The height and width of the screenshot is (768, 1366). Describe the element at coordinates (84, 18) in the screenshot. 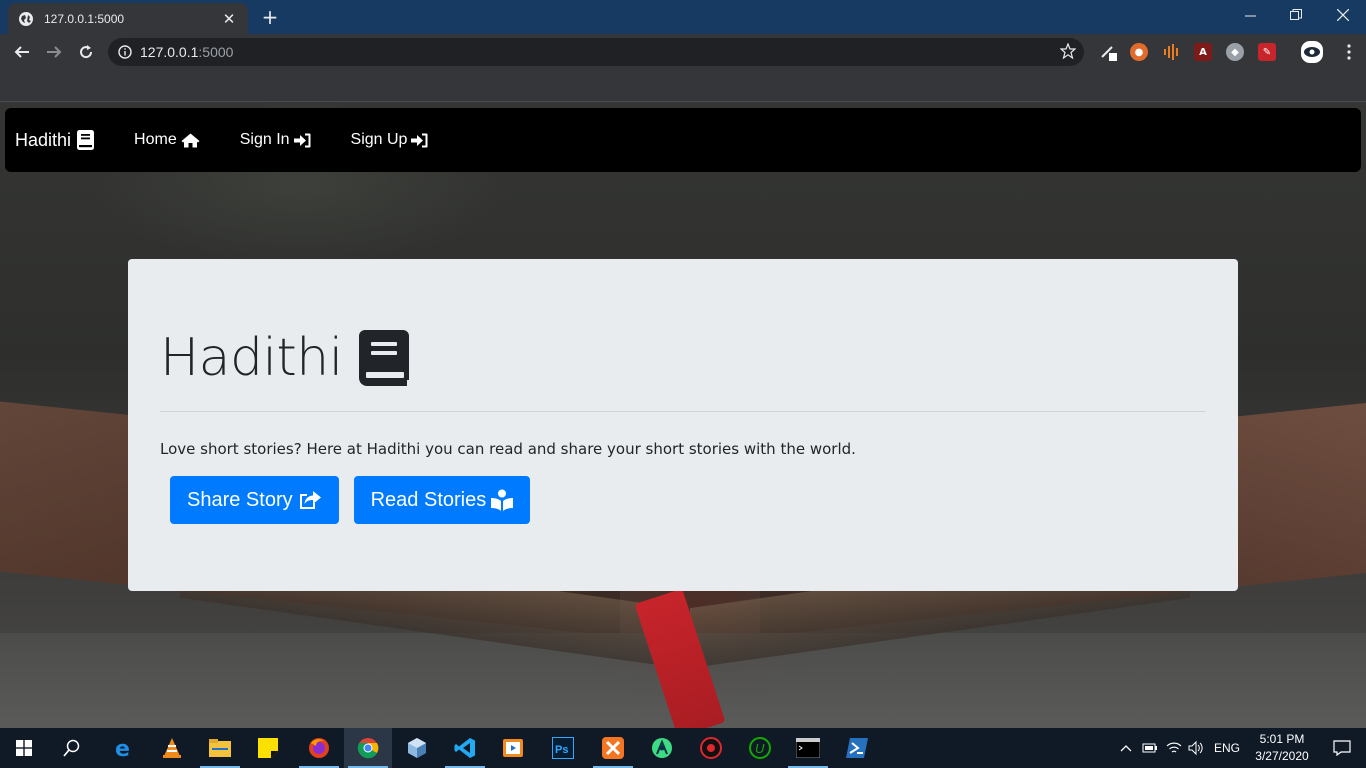

I see `tab-title: 127.0.0.1:5000` at that location.